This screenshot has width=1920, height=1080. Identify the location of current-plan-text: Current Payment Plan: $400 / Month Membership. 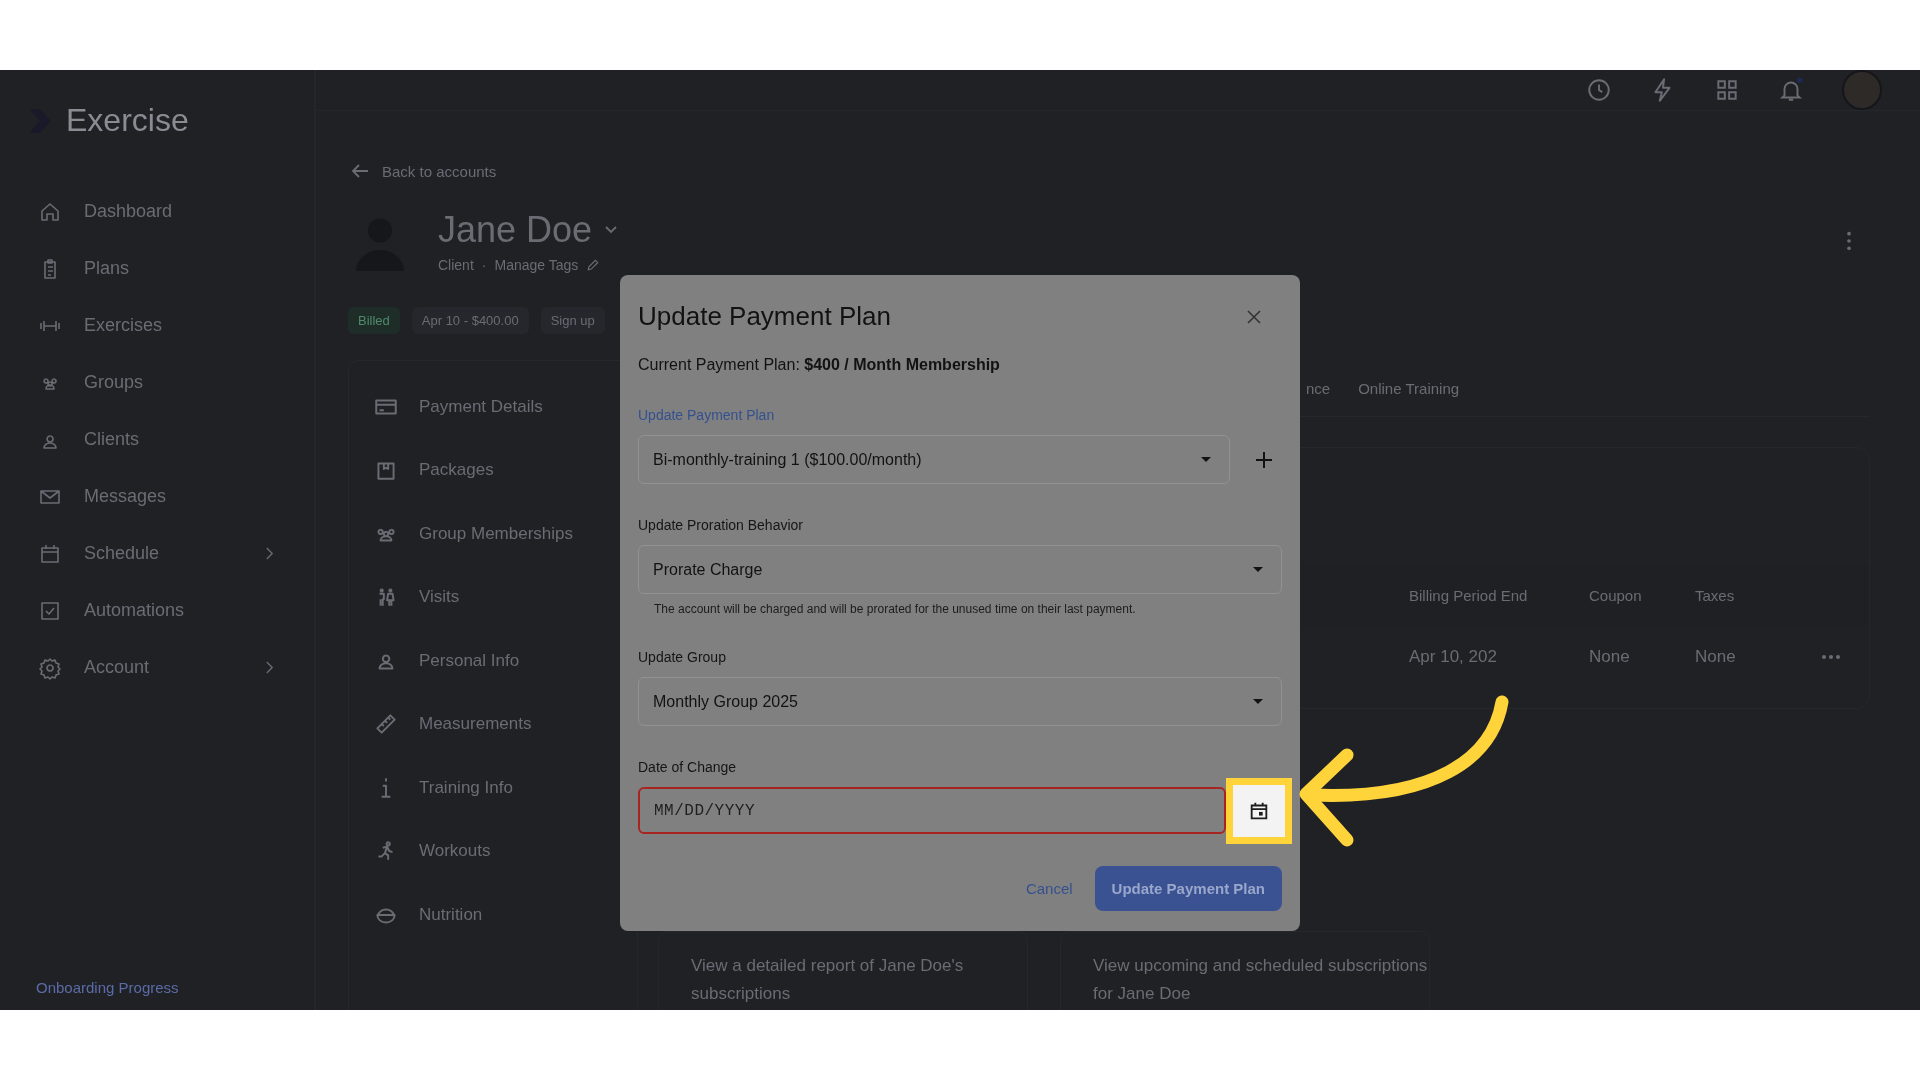
(819, 365).